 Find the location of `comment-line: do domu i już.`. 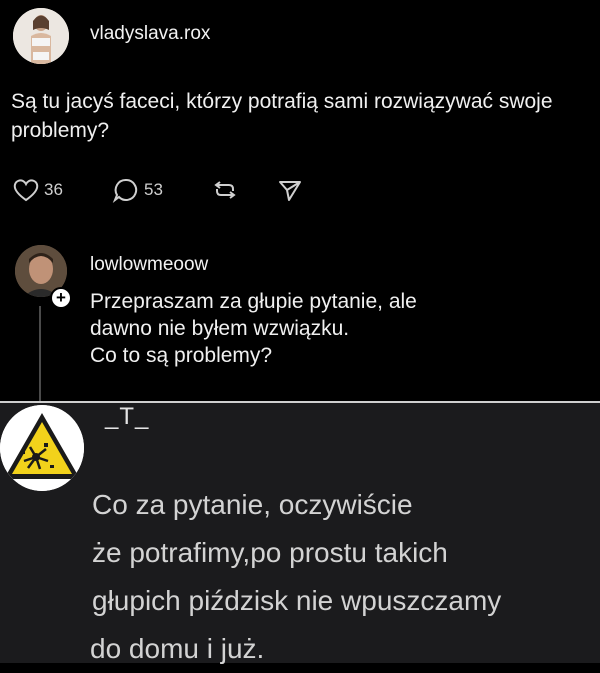

comment-line: do domu i już. is located at coordinates (177, 648).